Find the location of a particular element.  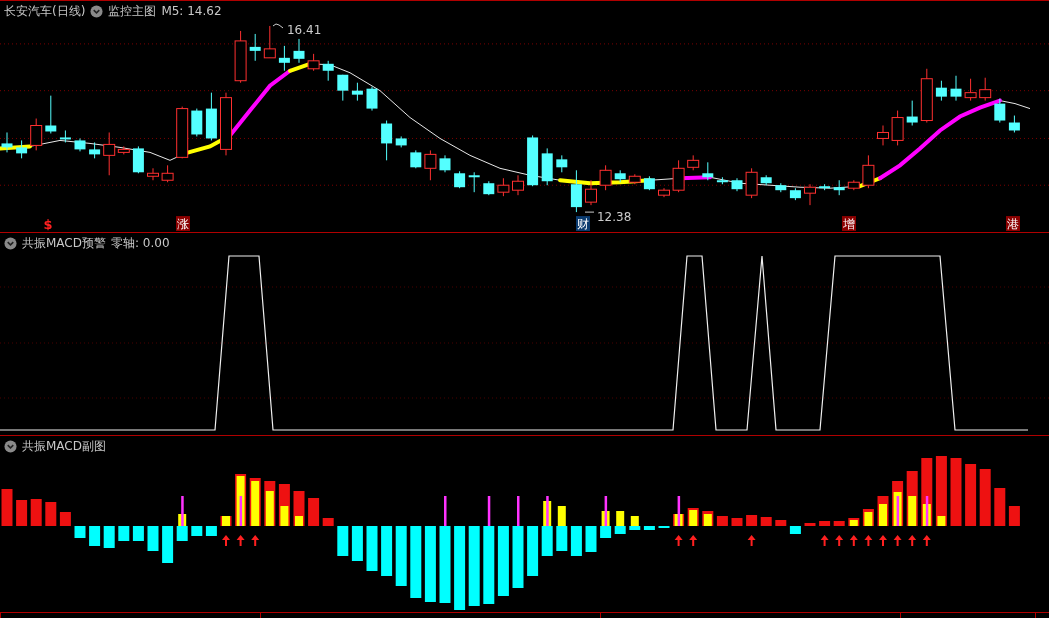

high-price-label: 16.41 is located at coordinates (297, 29).